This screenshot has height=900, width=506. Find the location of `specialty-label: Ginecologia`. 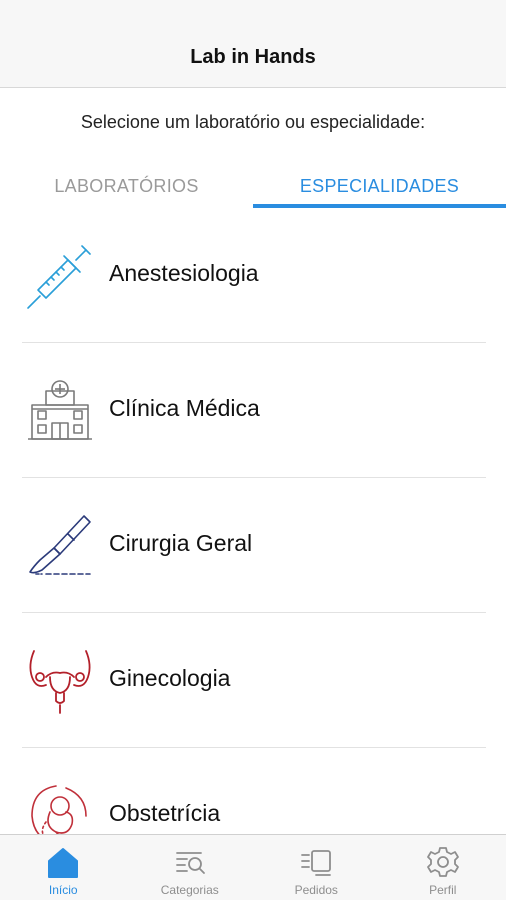

specialty-label: Ginecologia is located at coordinates (170, 678).